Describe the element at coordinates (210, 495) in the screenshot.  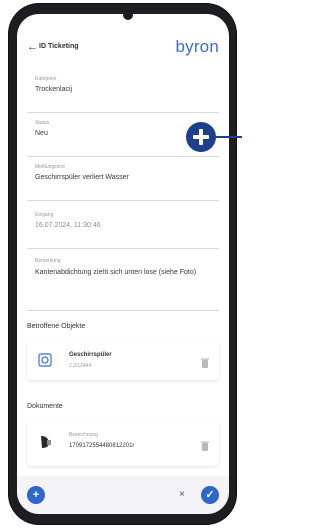
I see `confirm-button: ✓` at that location.